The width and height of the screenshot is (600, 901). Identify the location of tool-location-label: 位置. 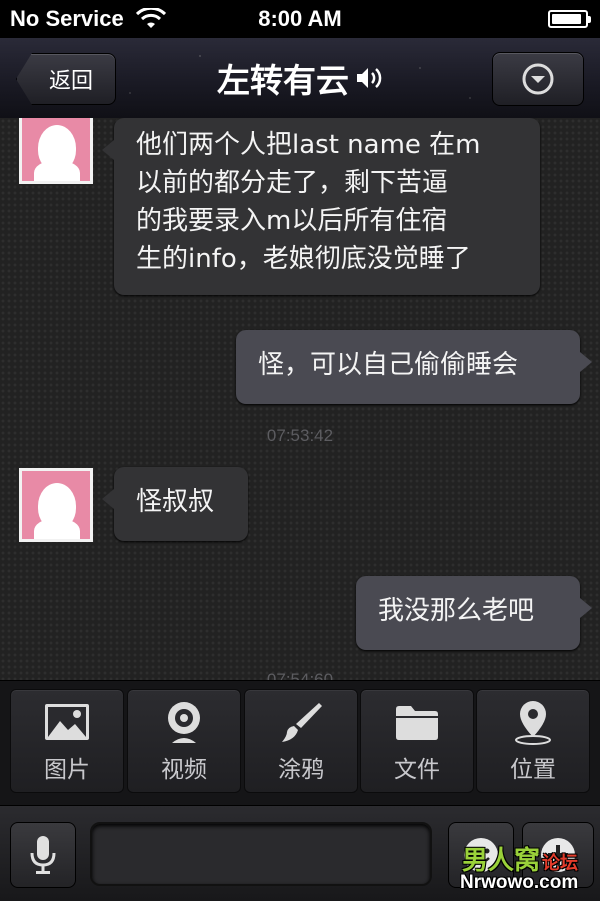
(533, 770).